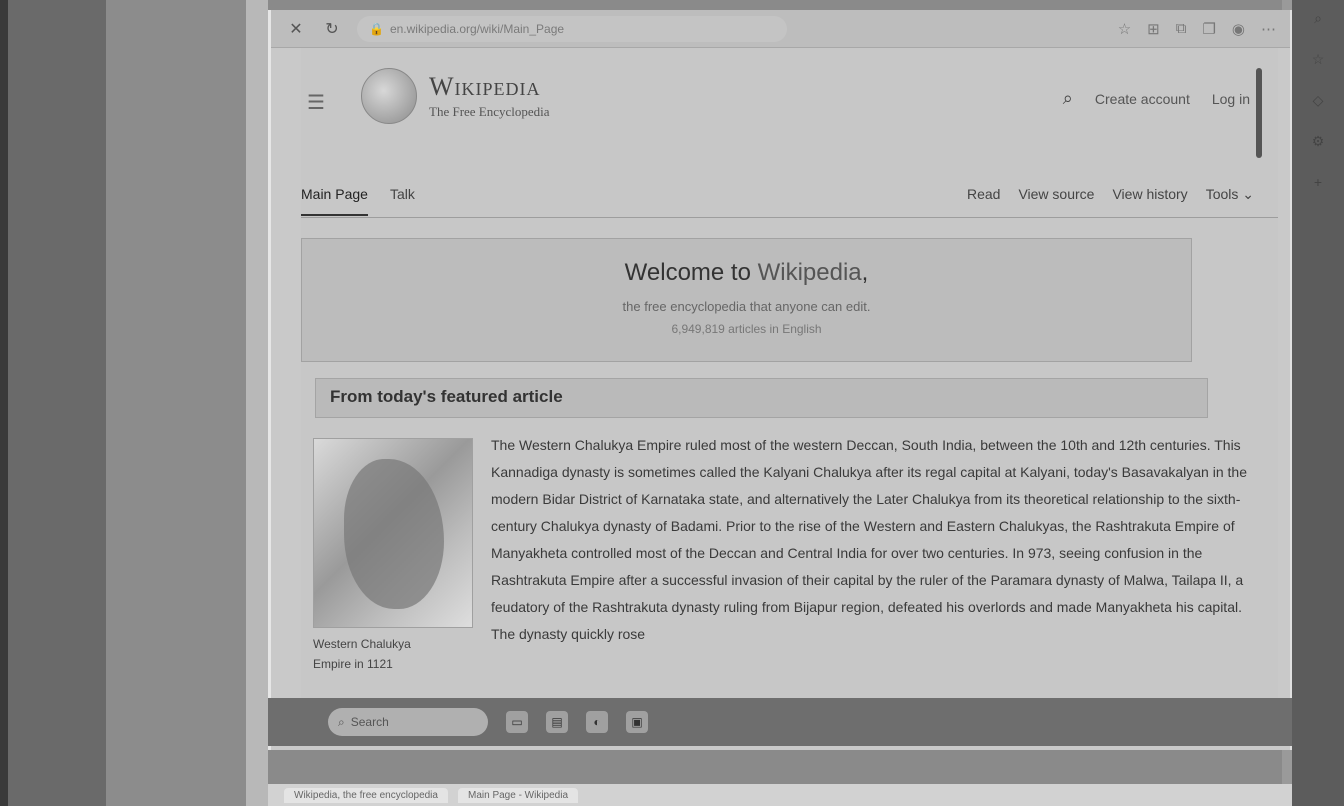 This screenshot has height=806, width=1344. What do you see at coordinates (1153, 29) in the screenshot?
I see `extensions-icon: ⊞` at bounding box center [1153, 29].